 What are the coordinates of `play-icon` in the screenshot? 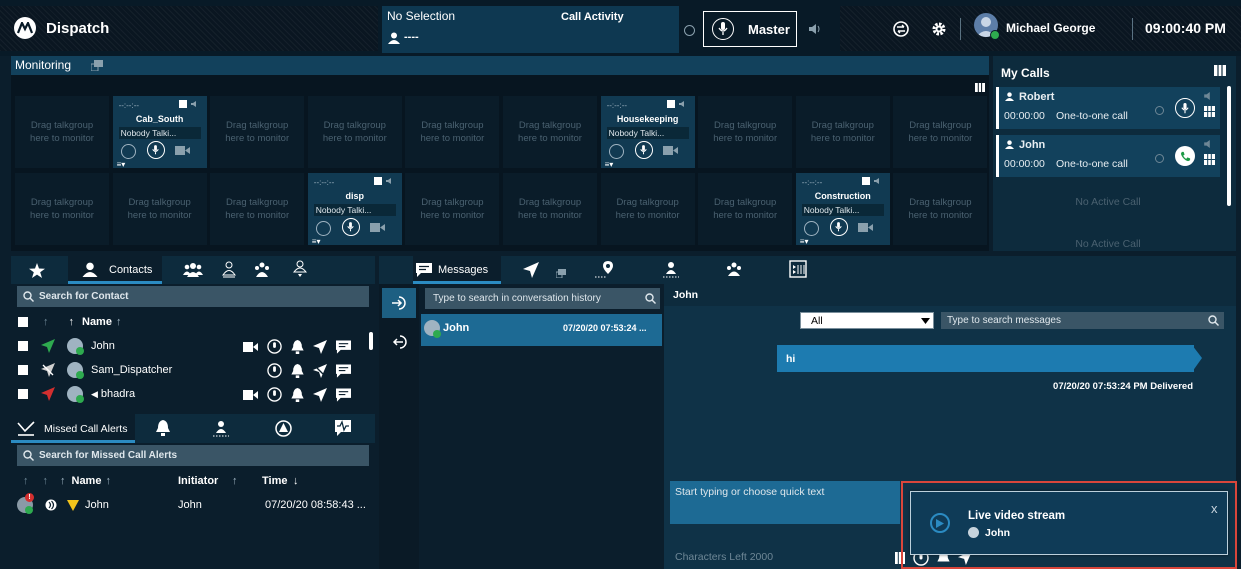 It's located at (940, 523).